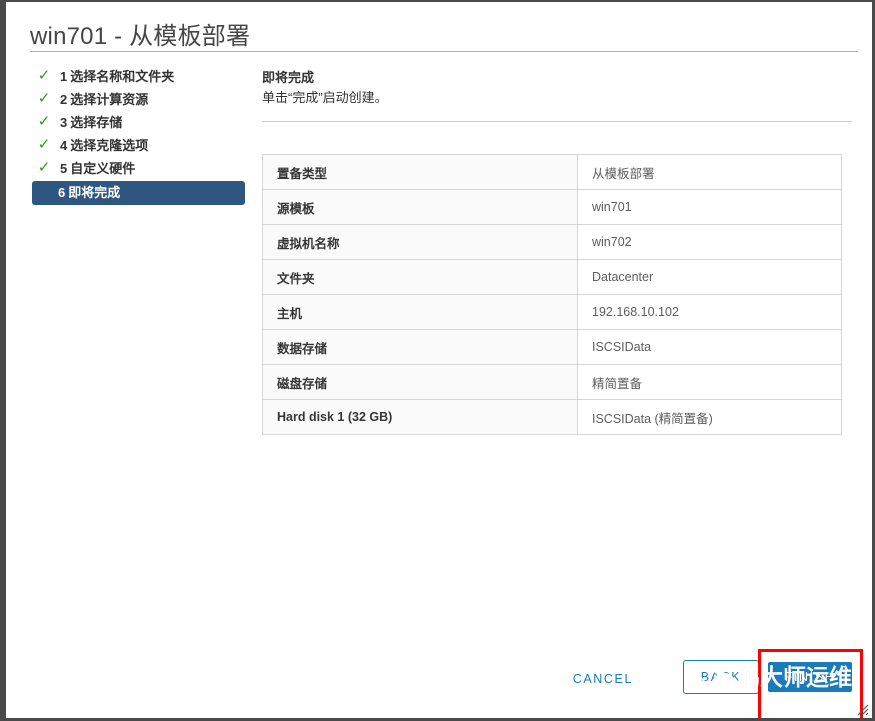 The width and height of the screenshot is (875, 721). I want to click on summary-key: 源模板, so click(420, 207).